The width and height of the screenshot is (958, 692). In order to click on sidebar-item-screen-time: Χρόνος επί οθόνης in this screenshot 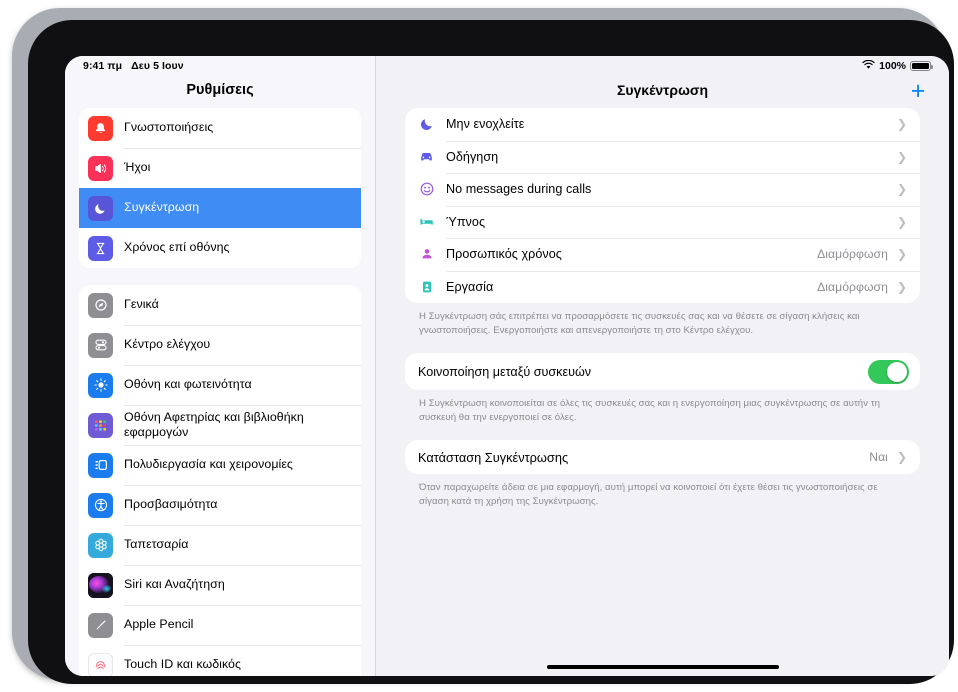, I will do `click(220, 248)`.